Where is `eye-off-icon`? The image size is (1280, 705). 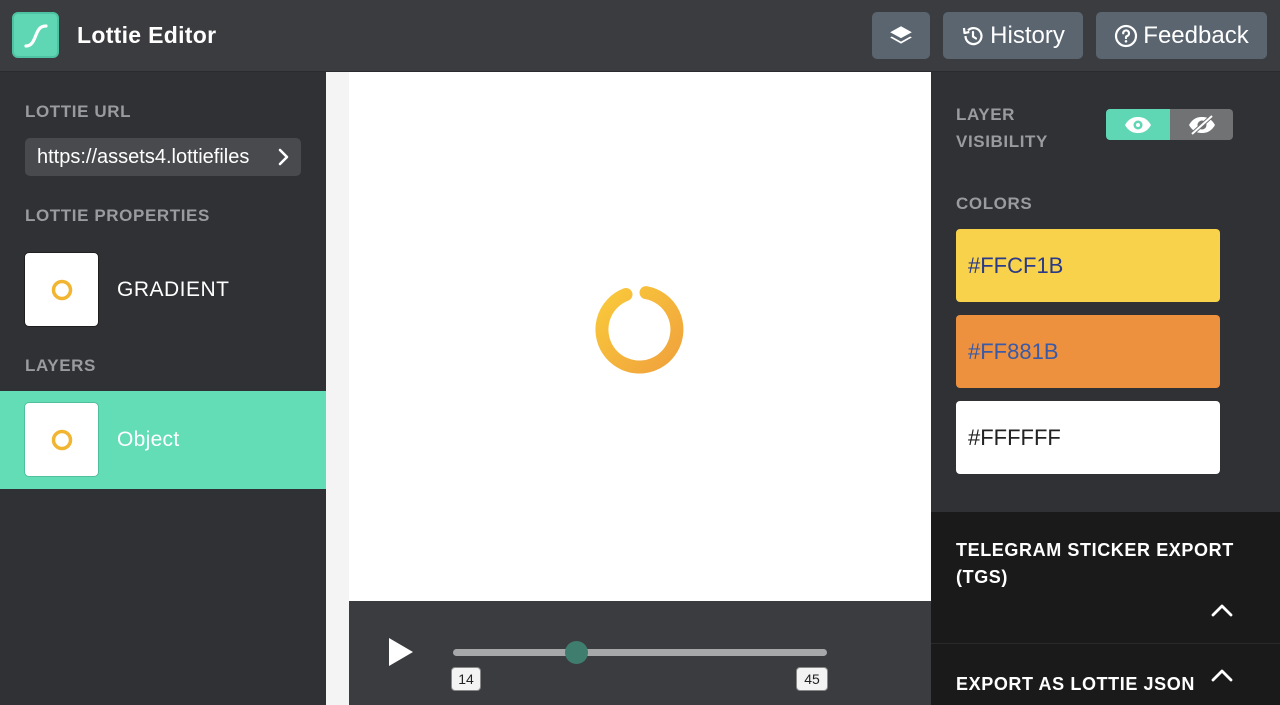 eye-off-icon is located at coordinates (1201, 124).